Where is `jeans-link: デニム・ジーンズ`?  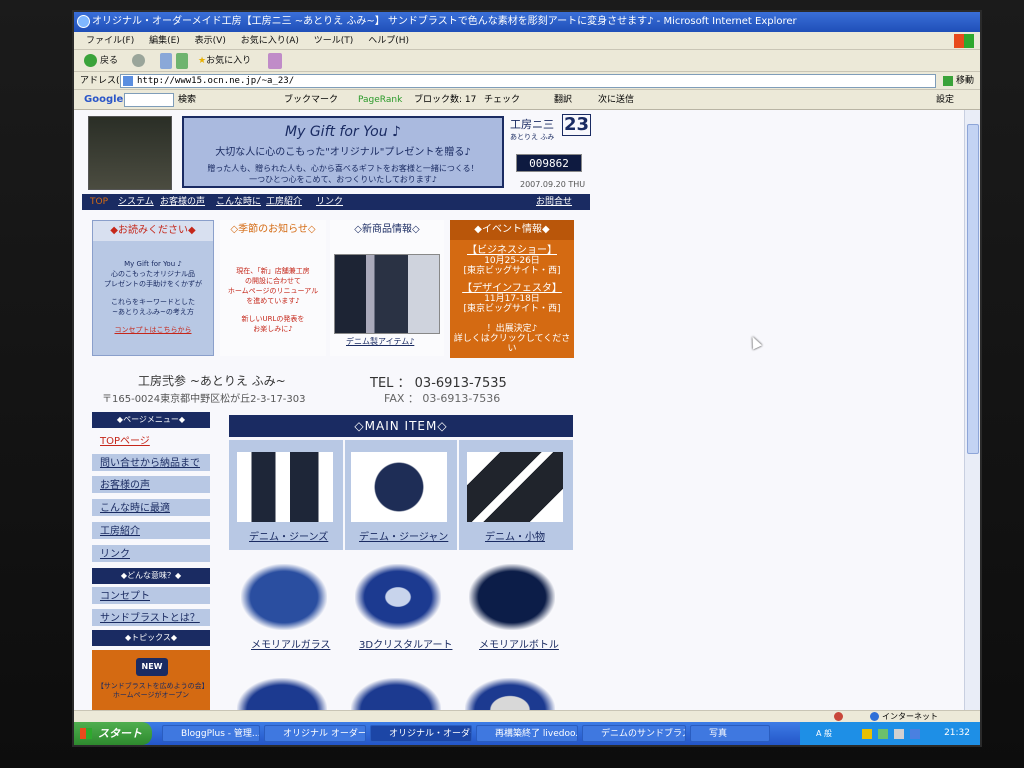 jeans-link: デニム・ジーンズ is located at coordinates (288, 535).